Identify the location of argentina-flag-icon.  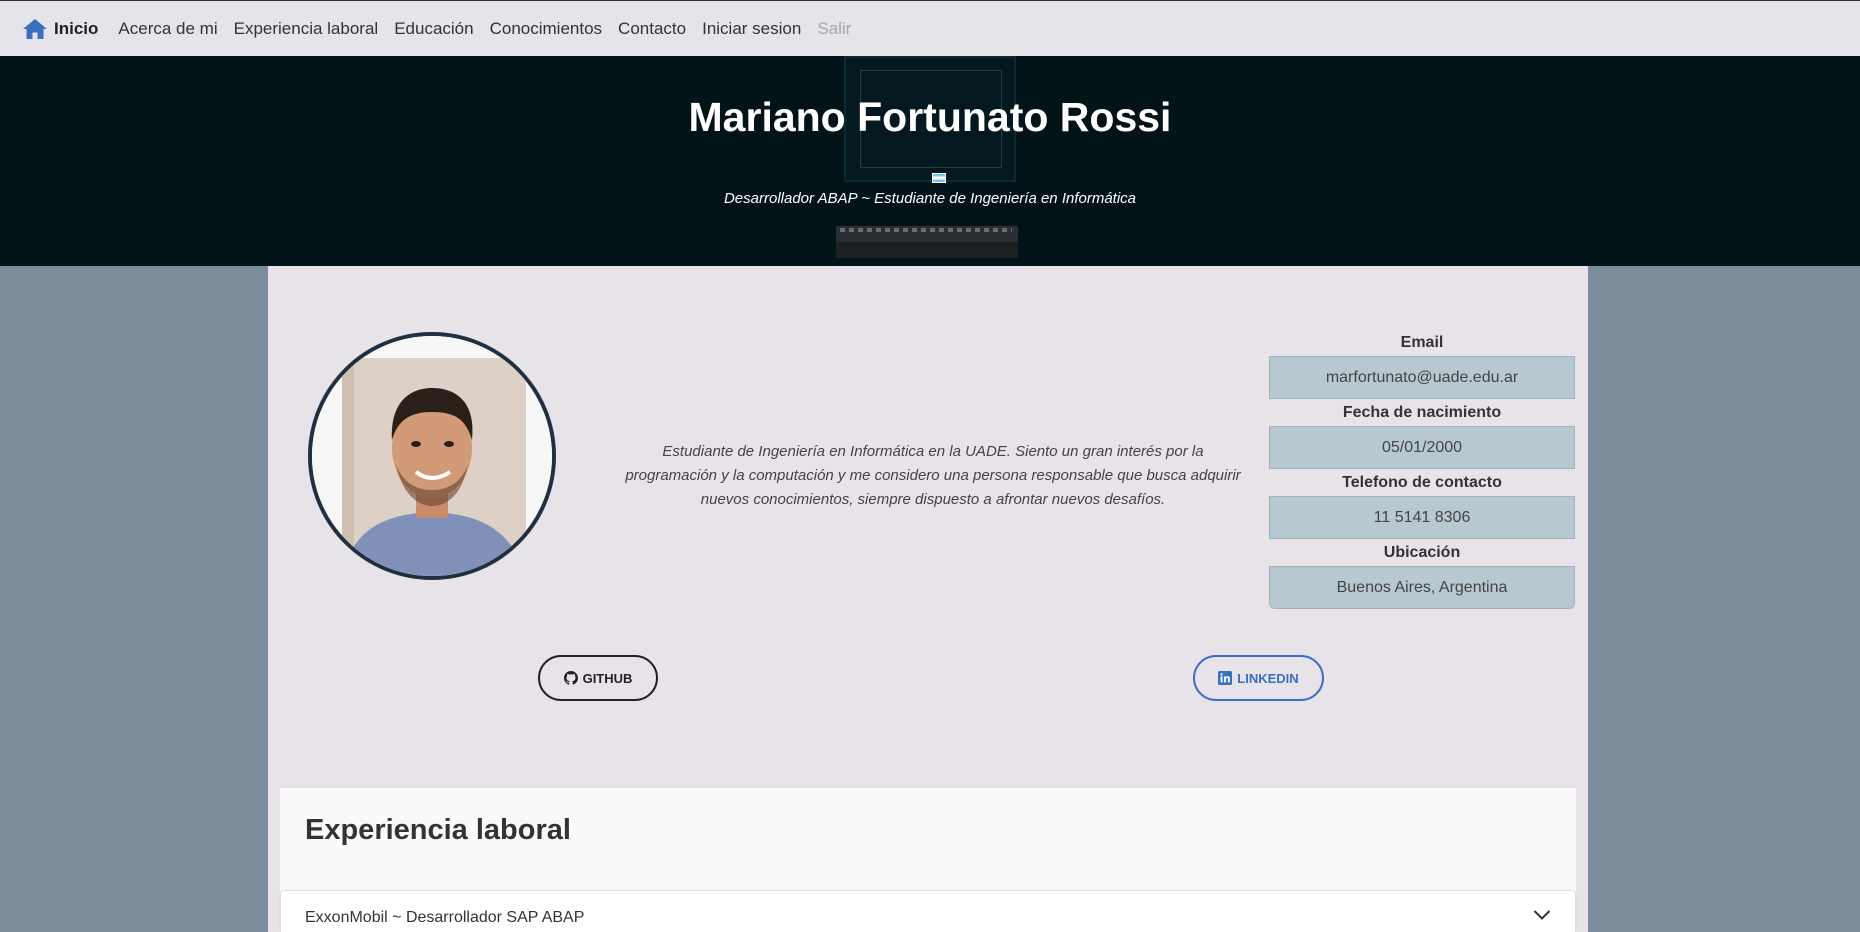
(939, 178).